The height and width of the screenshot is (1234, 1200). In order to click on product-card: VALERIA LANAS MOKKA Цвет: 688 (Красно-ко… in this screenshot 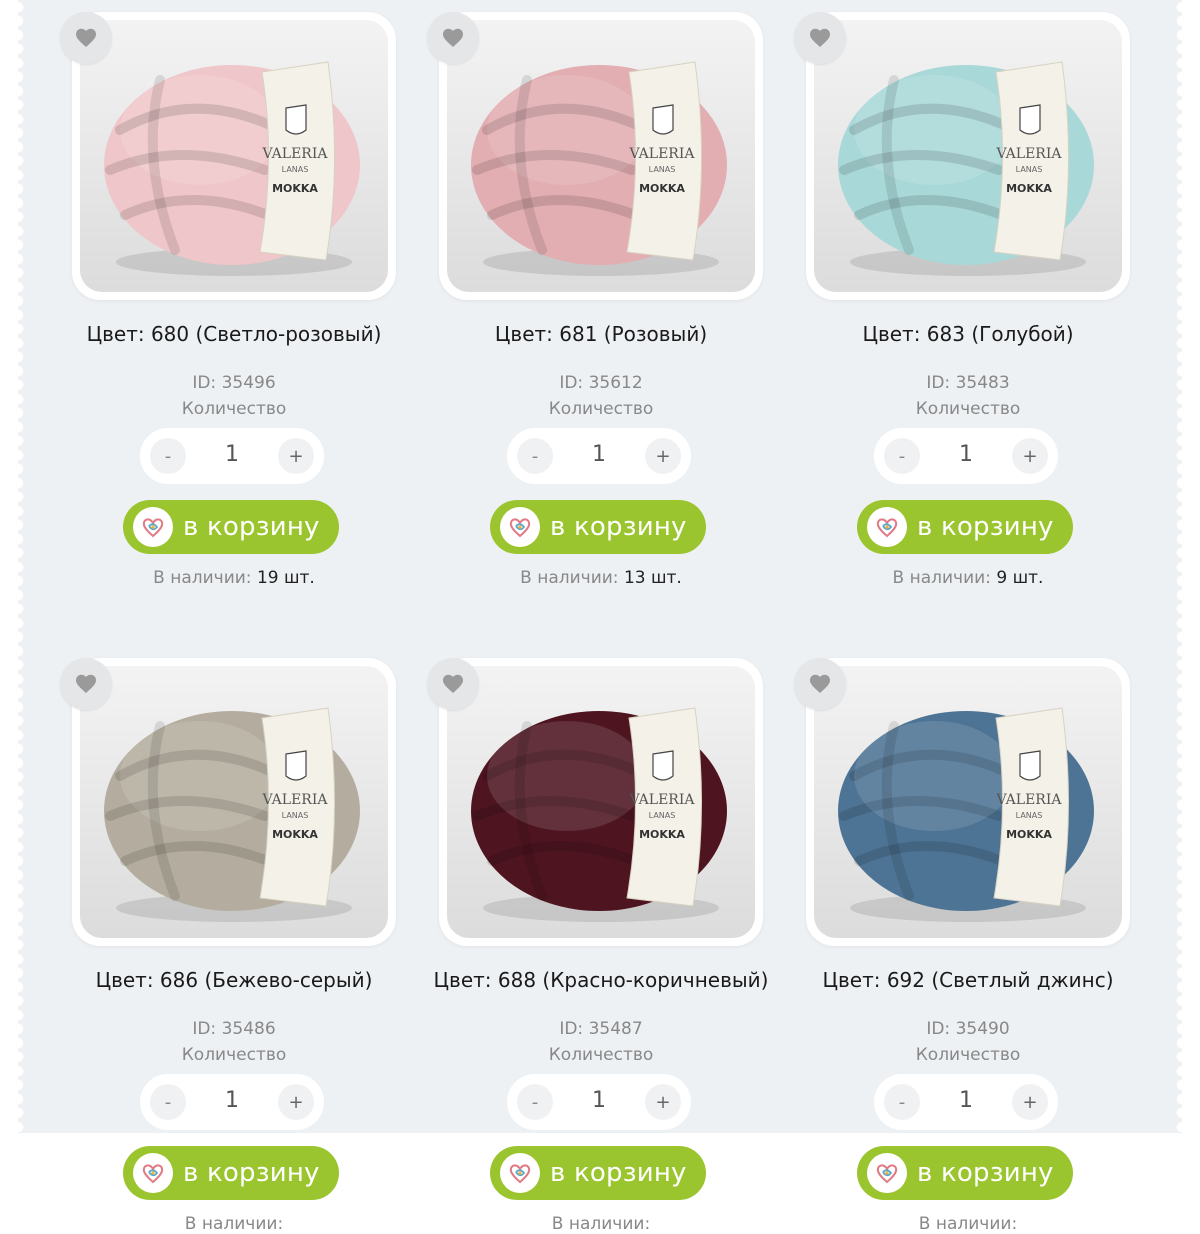, I will do `click(599, 940)`.